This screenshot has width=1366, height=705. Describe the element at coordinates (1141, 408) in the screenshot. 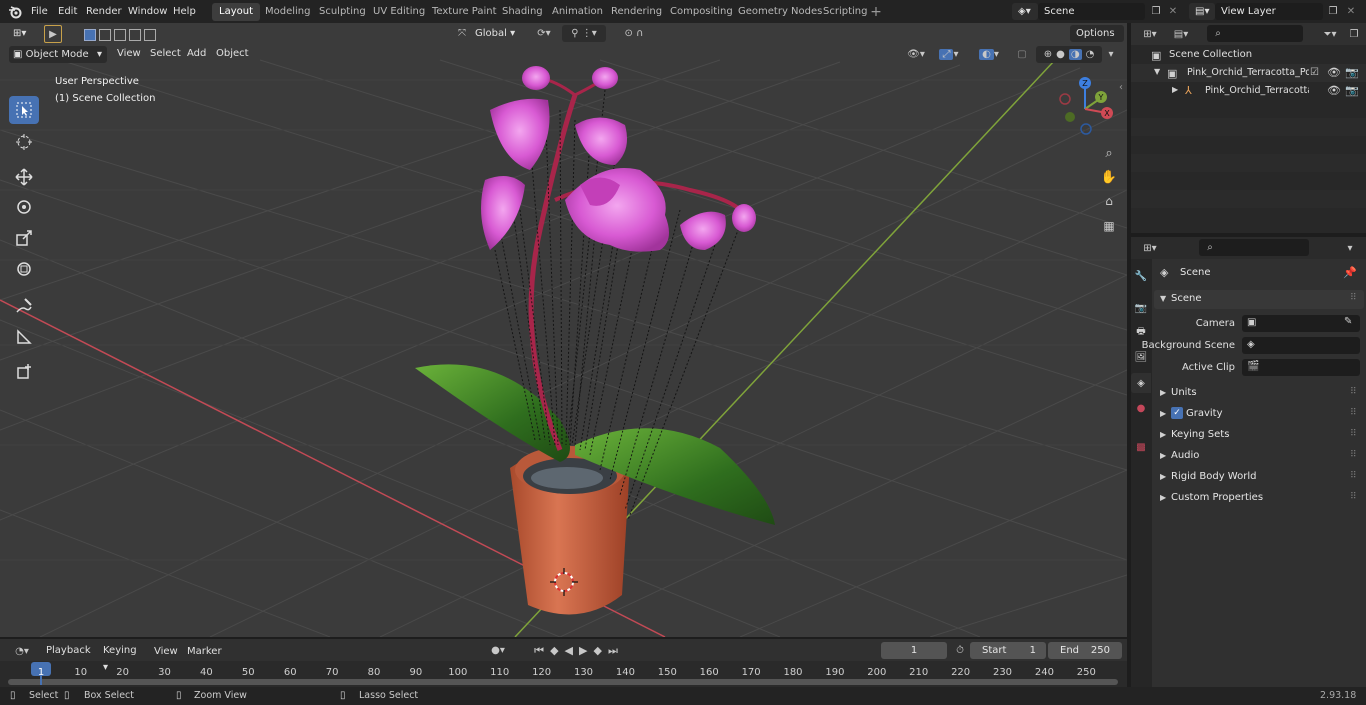

I see `world-properties-tab-icon: ●` at that location.